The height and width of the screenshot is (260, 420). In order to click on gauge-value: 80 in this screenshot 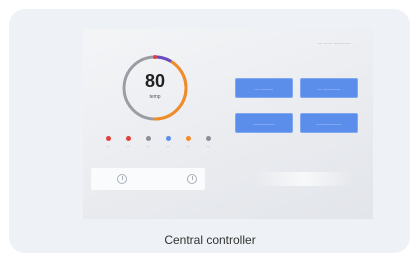, I will do `click(155, 81)`.